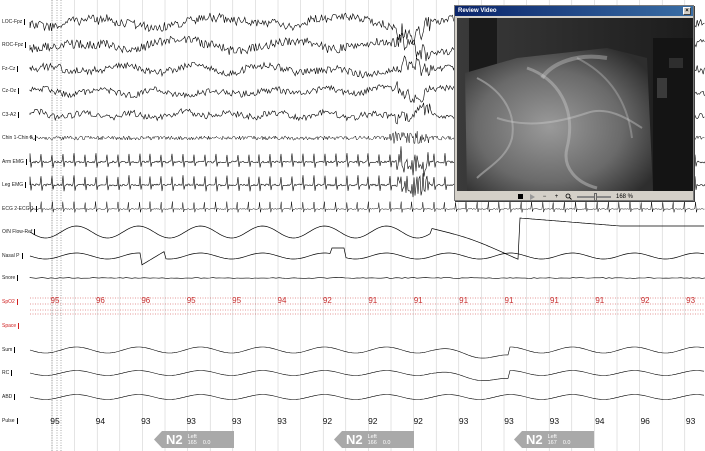 The height and width of the screenshot is (451, 705). I want to click on channel-label-text: Pulse, so click(8, 421).